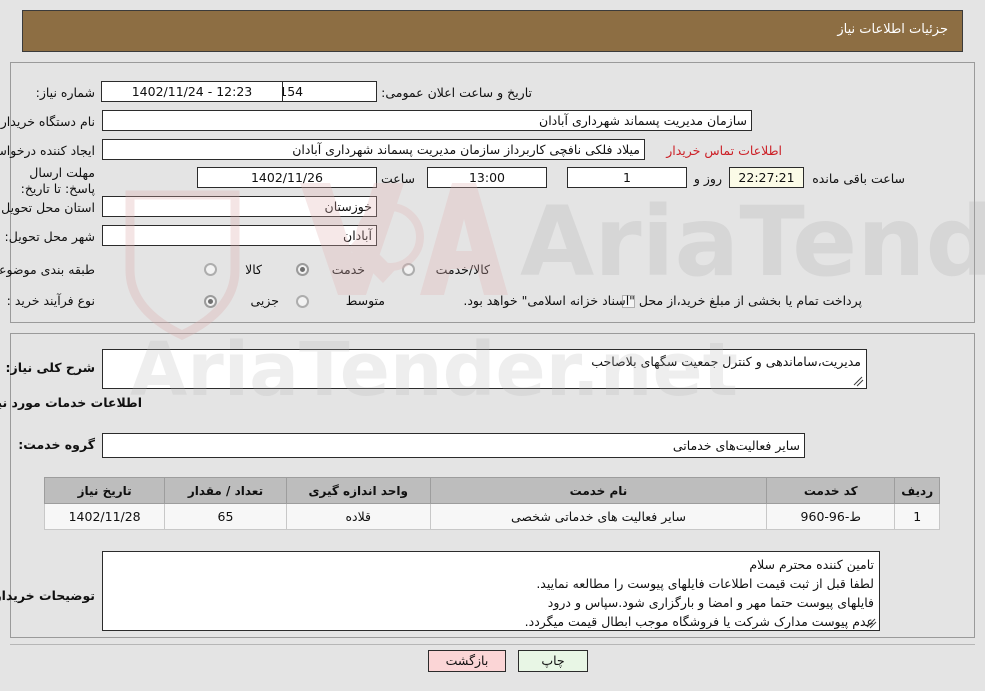 The height and width of the screenshot is (691, 985). What do you see at coordinates (302, 269) in the screenshot?
I see `radio-classification-service` at bounding box center [302, 269].